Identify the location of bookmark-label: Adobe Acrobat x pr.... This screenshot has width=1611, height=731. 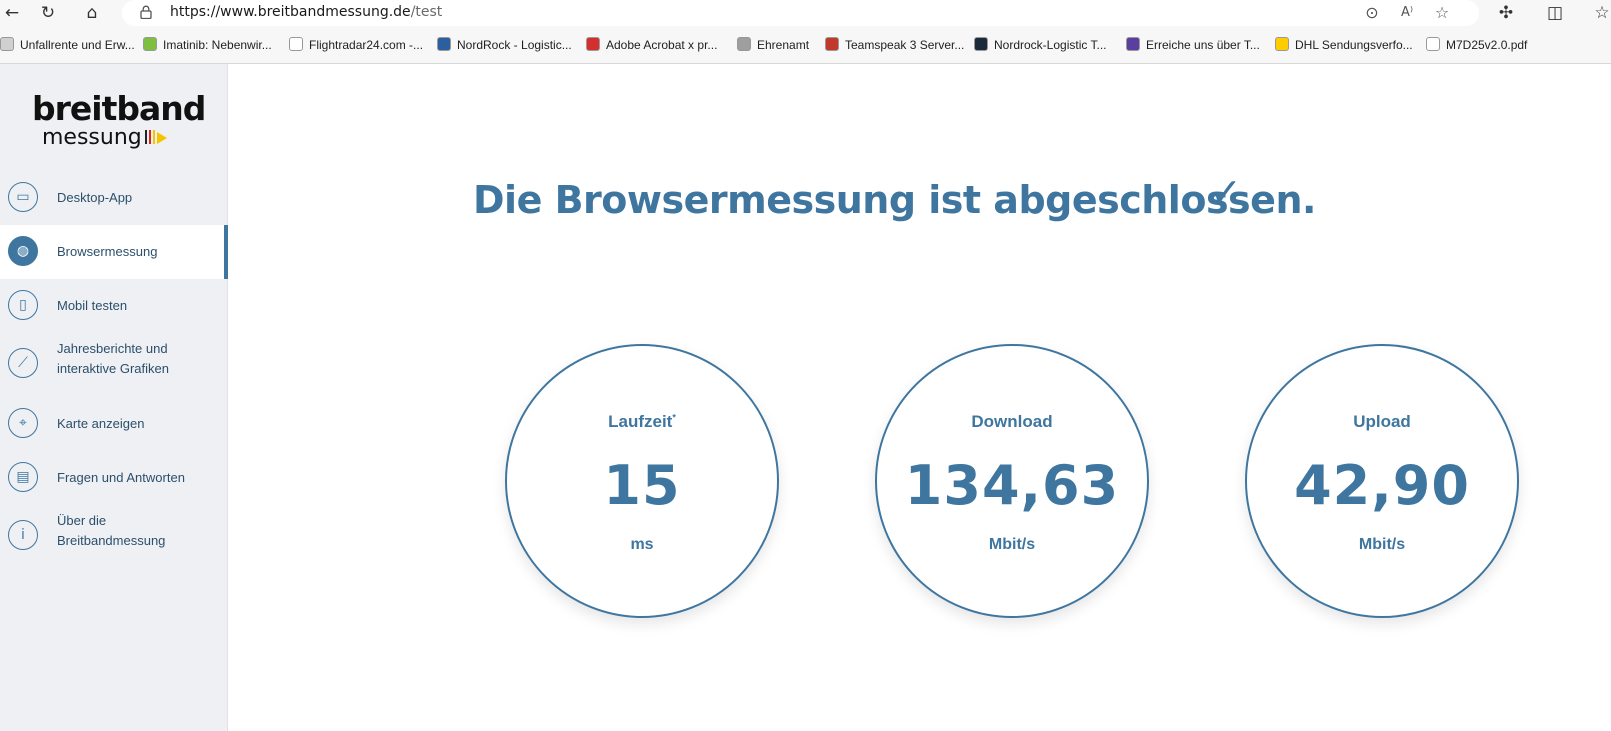
(662, 45).